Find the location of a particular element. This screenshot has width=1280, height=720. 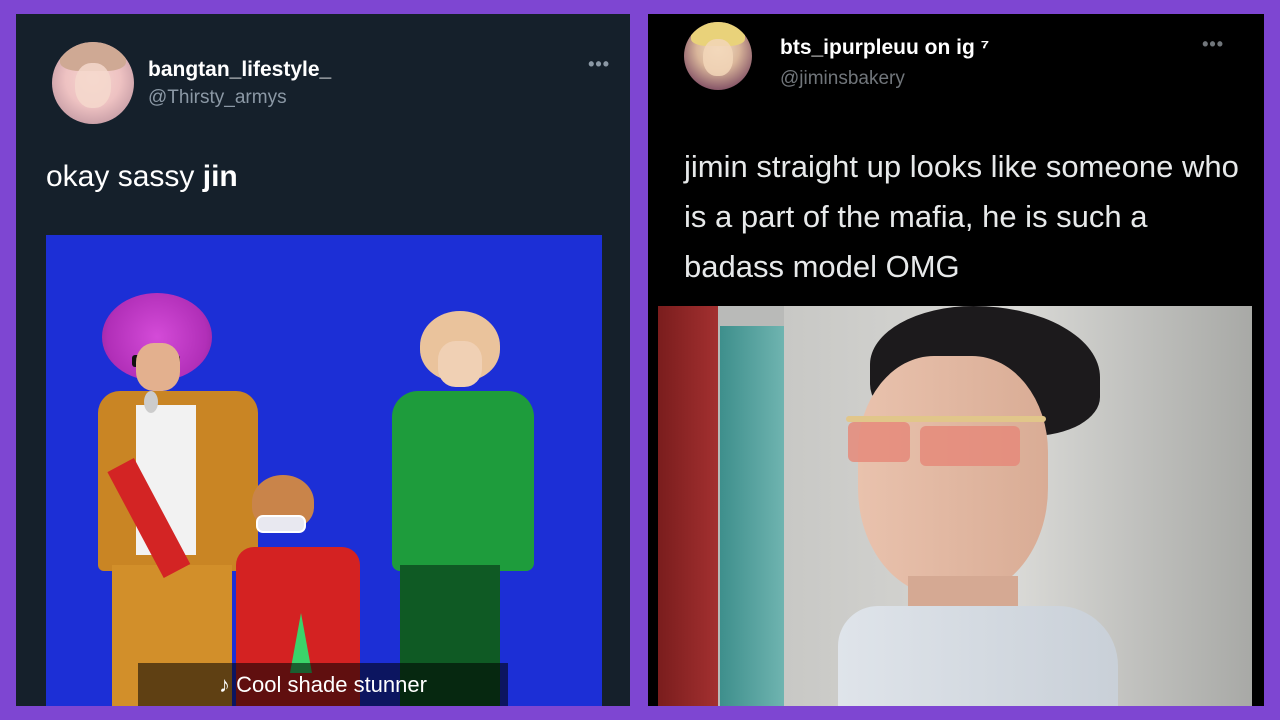

glasses-frame is located at coordinates (946, 419).